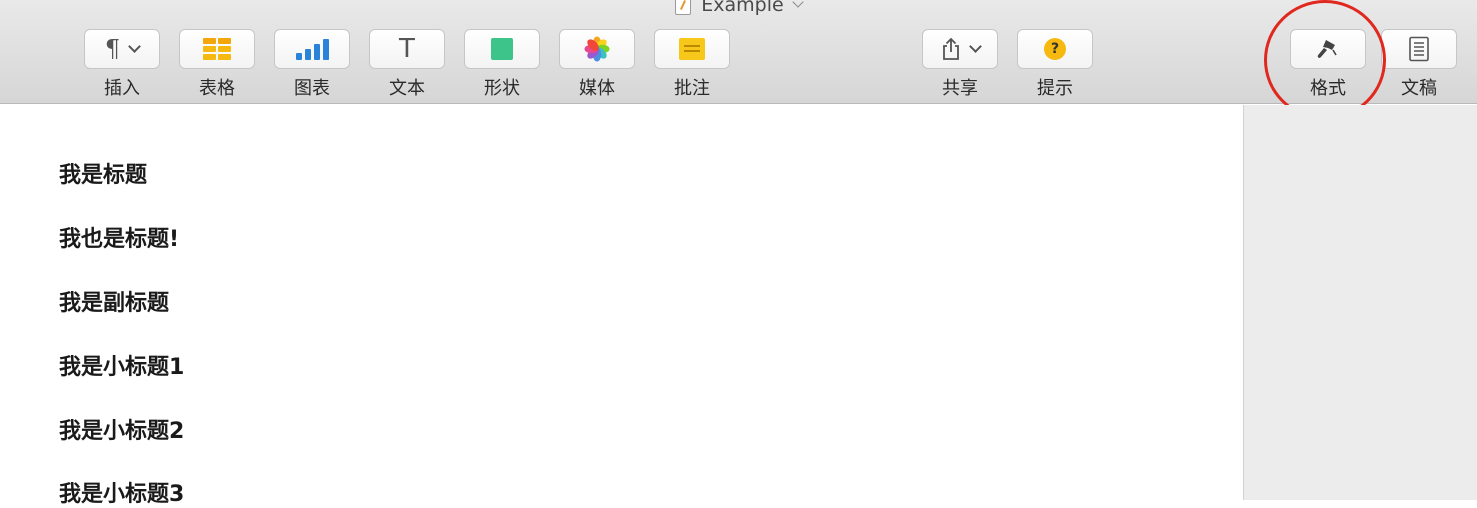 Image resolution: width=1477 pixels, height=508 pixels. What do you see at coordinates (597, 88) in the screenshot?
I see `media-label: 媒体` at bounding box center [597, 88].